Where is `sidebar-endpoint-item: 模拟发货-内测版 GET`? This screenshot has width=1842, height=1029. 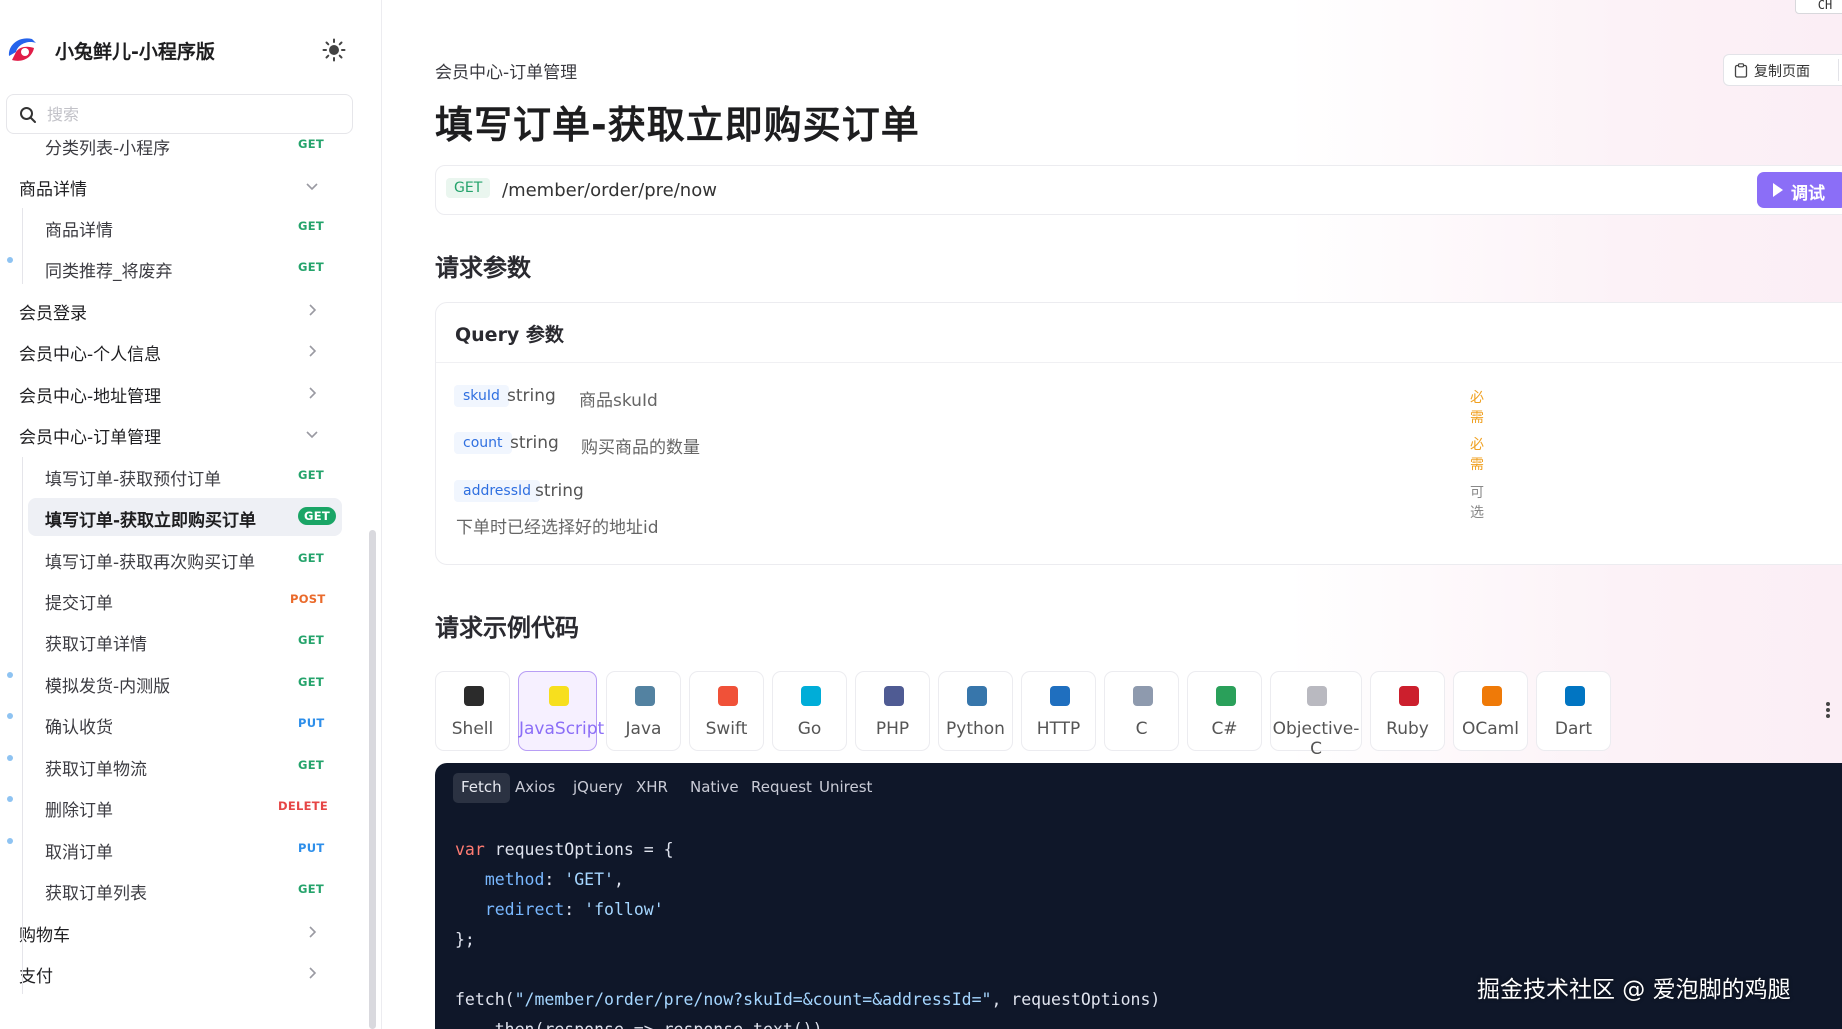 sidebar-endpoint-item: 模拟发货-内测版 GET is located at coordinates (180, 683).